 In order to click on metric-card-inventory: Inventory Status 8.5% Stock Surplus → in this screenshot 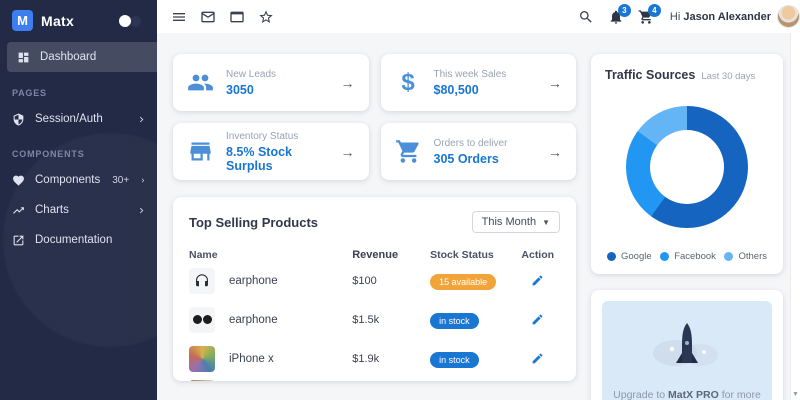, I will do `click(271, 151)`.